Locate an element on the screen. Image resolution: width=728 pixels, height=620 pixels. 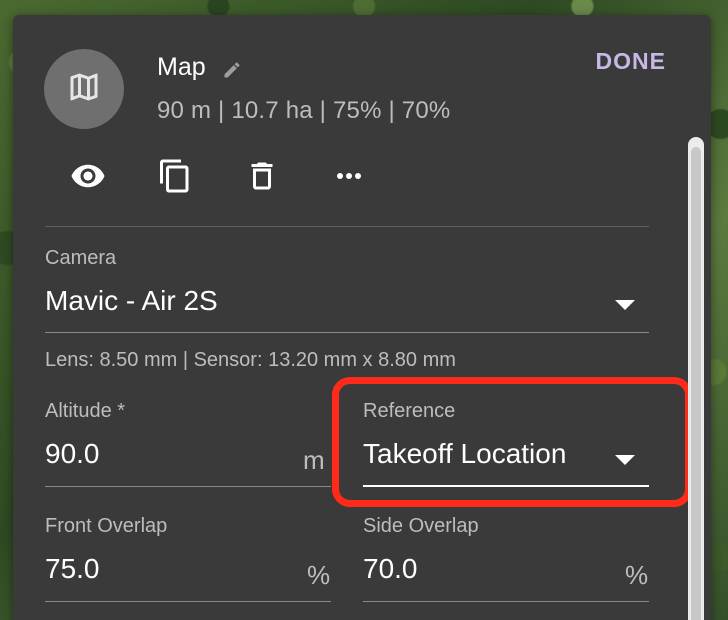
action-toolbar is located at coordinates (243, 176).